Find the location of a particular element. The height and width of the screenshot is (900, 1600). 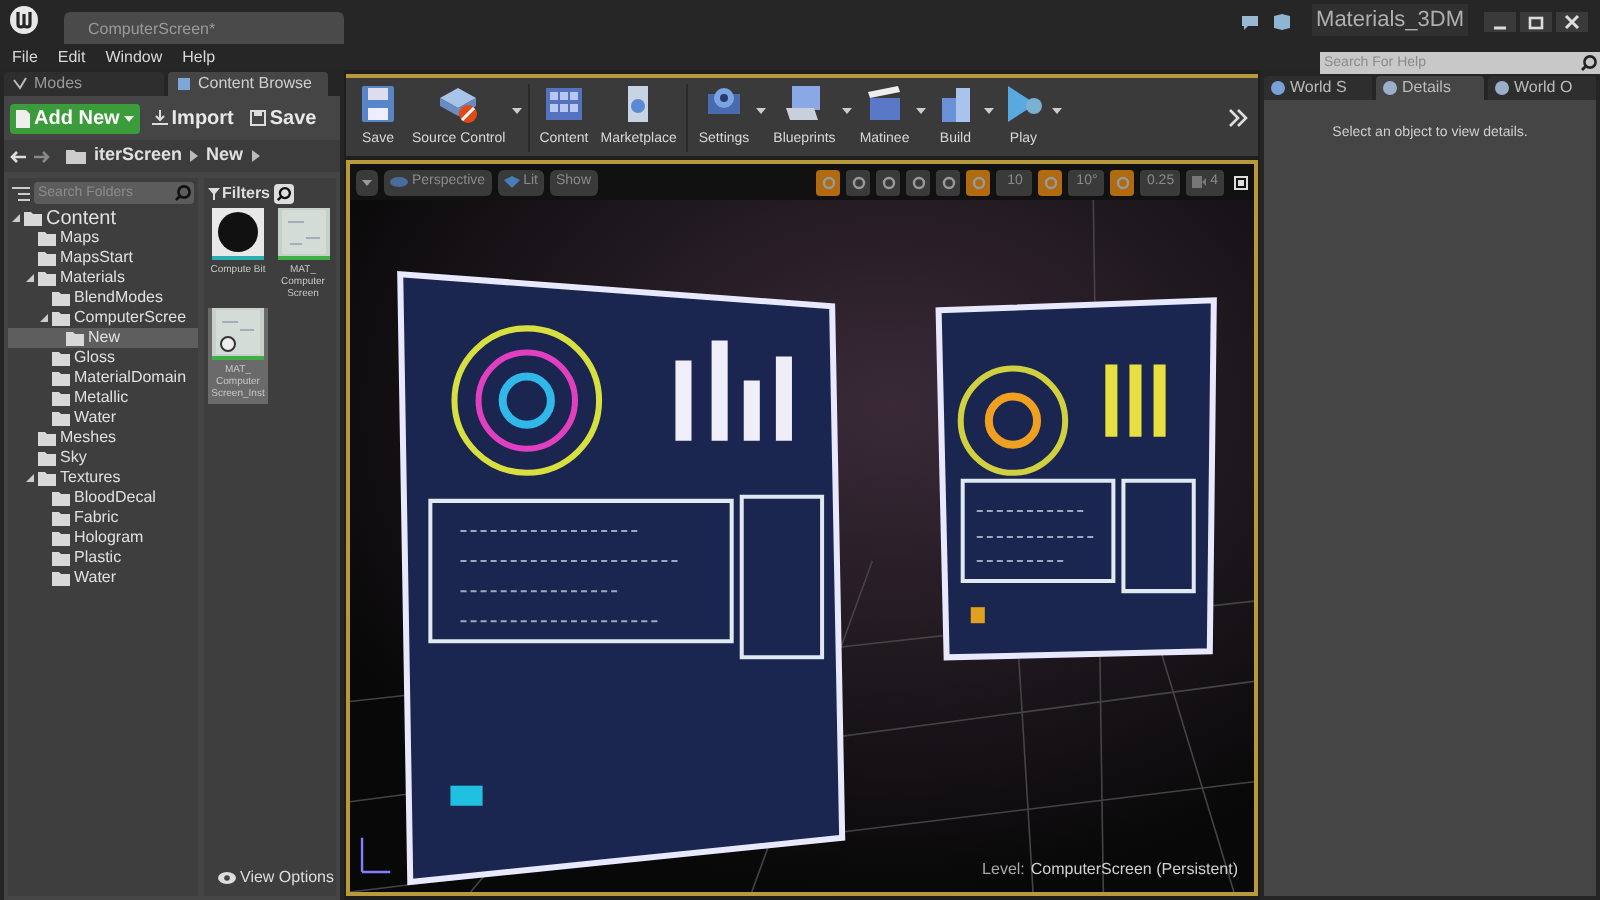

panel-tab: Modes is located at coordinates (84, 84).